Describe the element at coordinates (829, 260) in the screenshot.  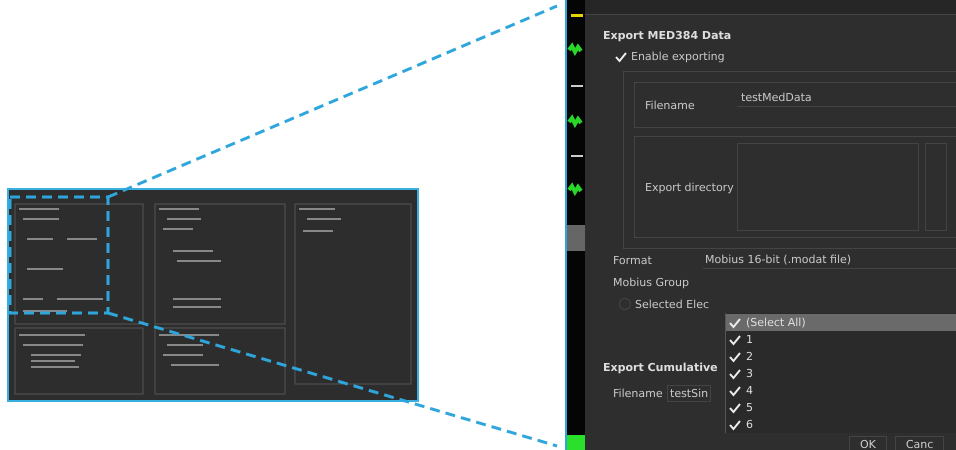
I see `format-dropdown: Mobius 16-bit (.modat file)` at that location.